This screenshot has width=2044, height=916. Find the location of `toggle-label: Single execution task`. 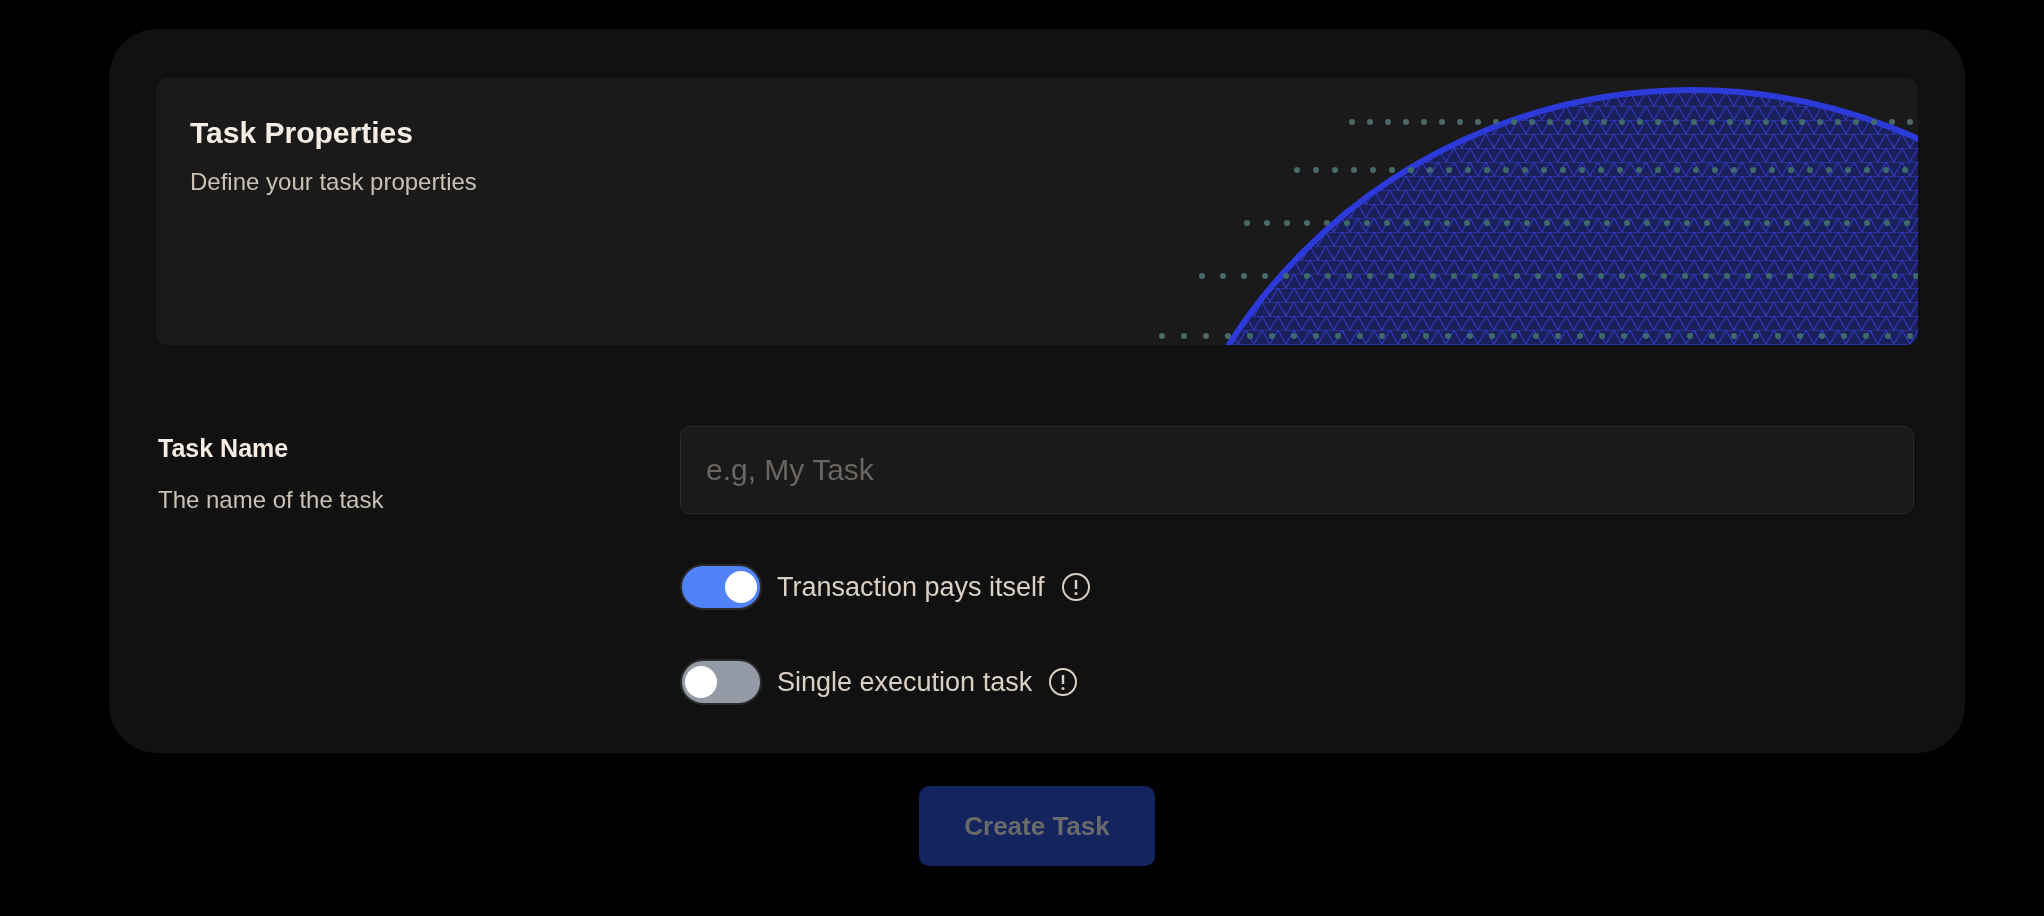

toggle-label: Single execution task is located at coordinates (905, 682).